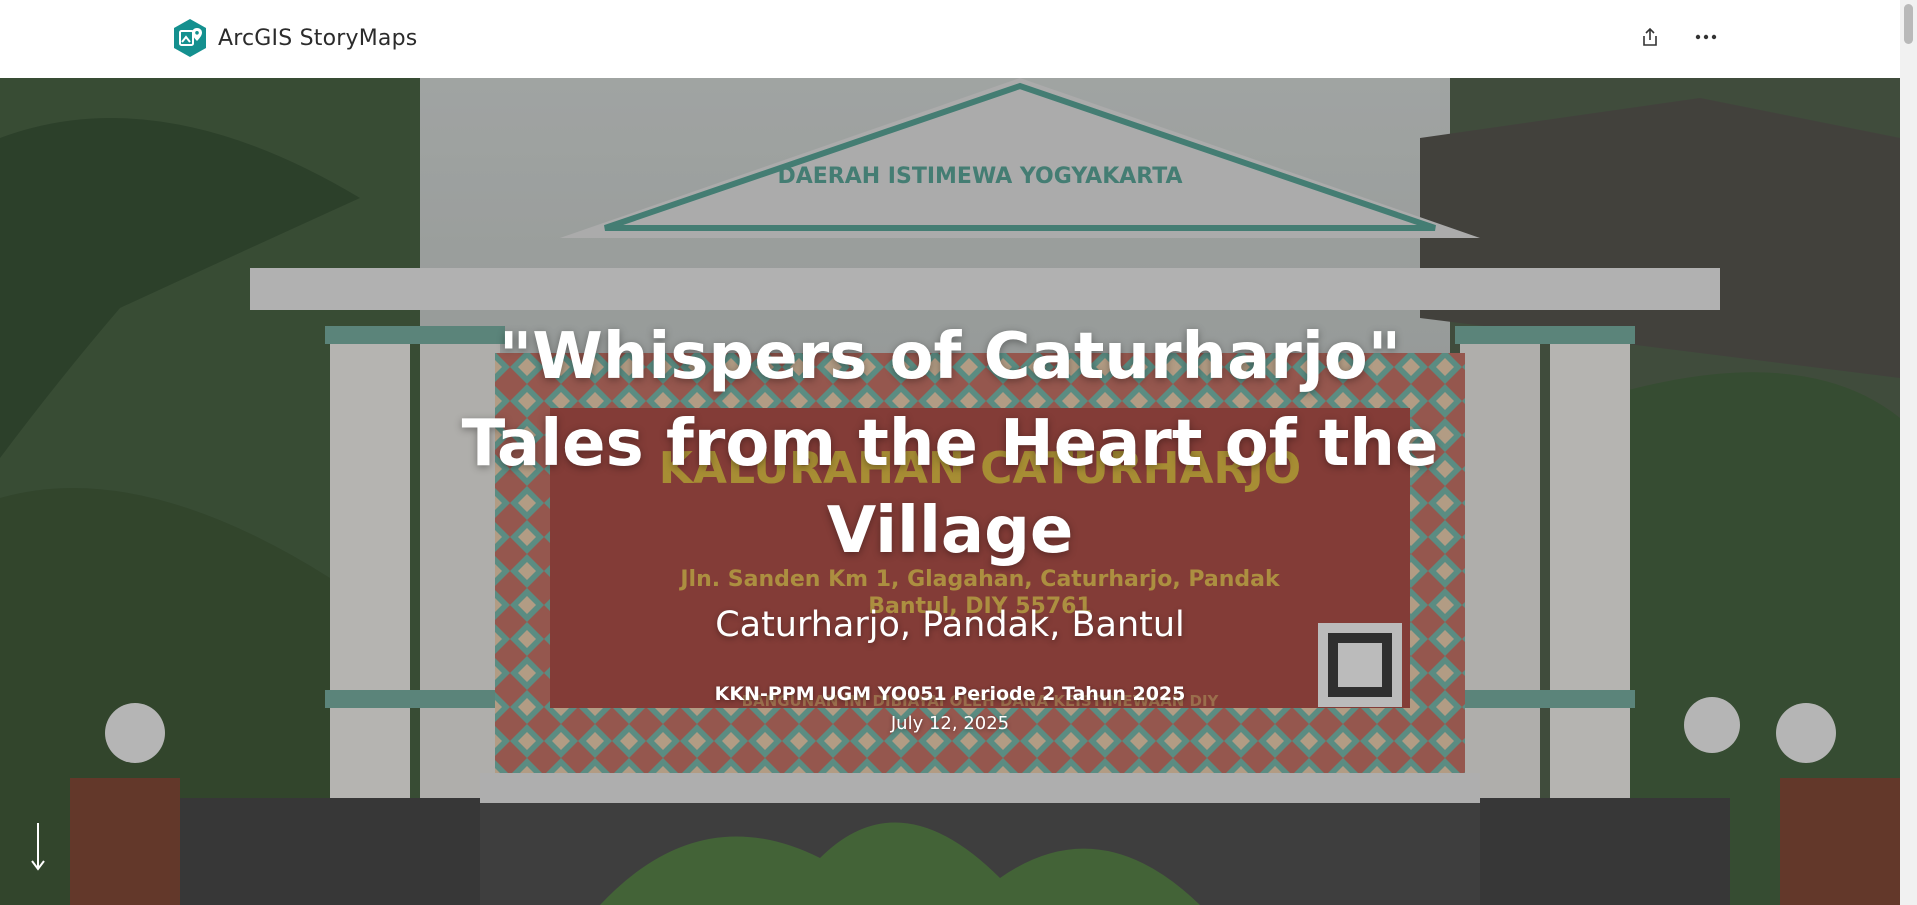  I want to click on brand: ArcGIS StoryMaps, so click(294, 38).